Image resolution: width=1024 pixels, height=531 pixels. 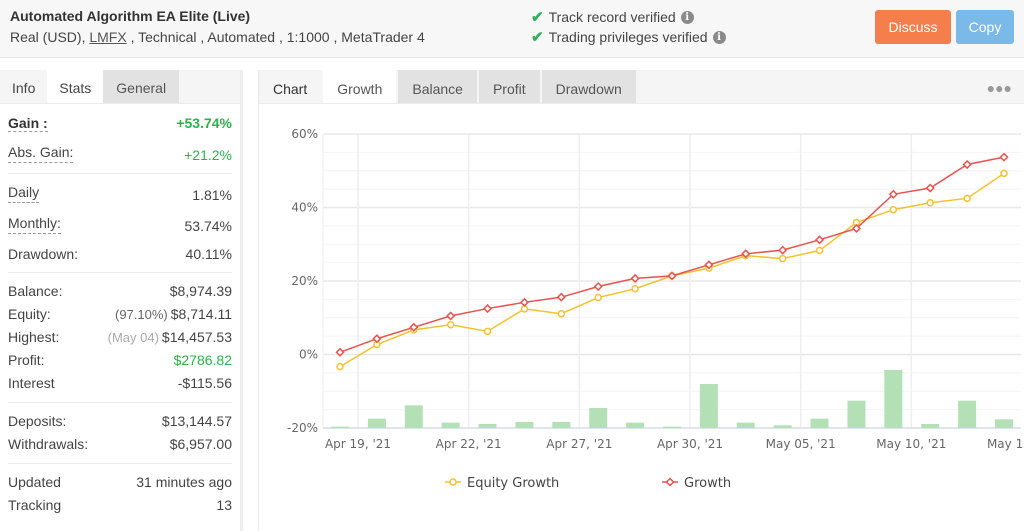 I want to click on tab-stats: Stats, so click(x=75, y=86).